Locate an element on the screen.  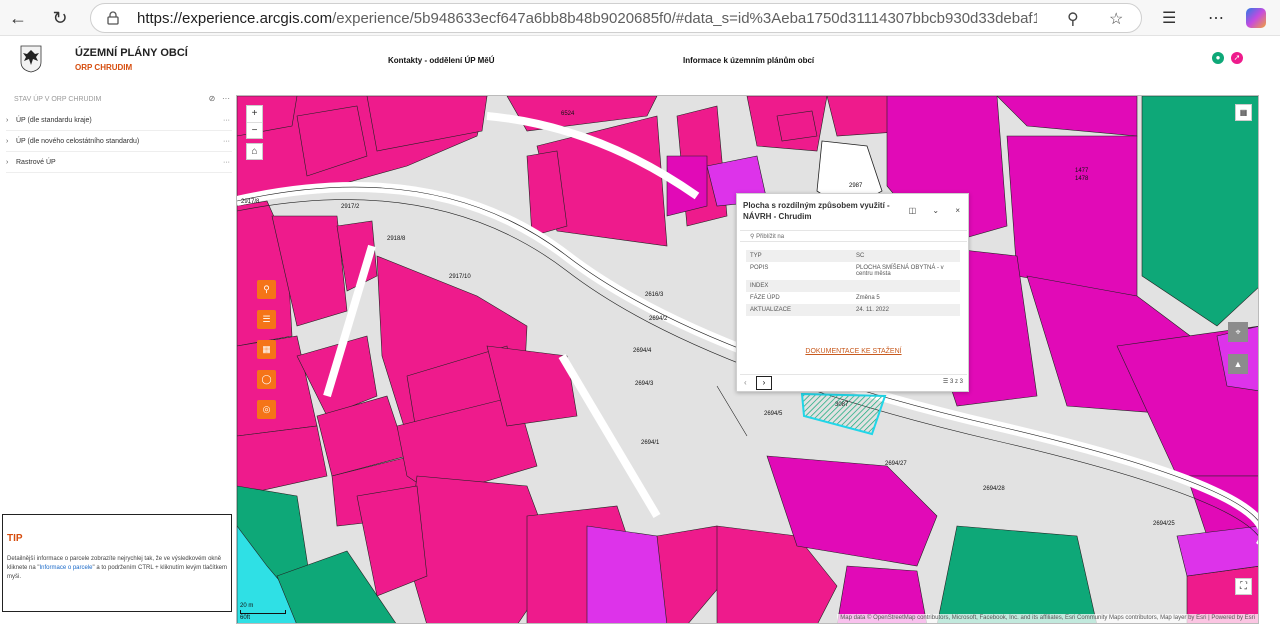
parcel-label: 1477 is located at coordinates (1082, 171).